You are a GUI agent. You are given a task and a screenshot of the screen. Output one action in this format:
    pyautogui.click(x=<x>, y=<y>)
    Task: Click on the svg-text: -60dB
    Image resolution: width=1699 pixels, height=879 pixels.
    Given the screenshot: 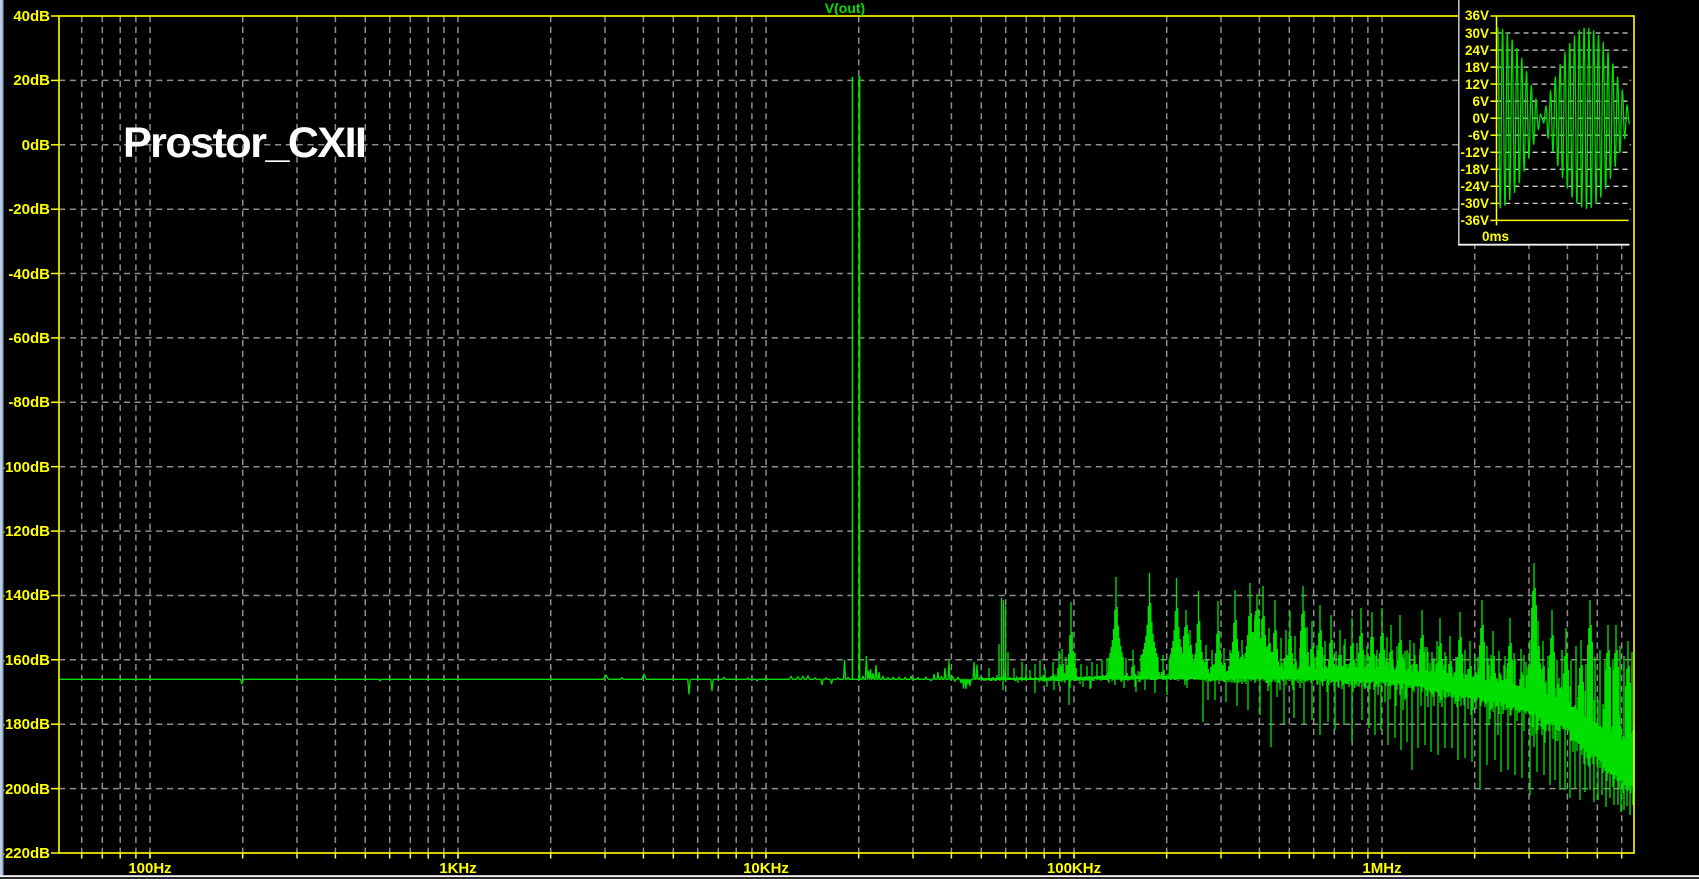 What is the action you would take?
    pyautogui.click(x=29, y=338)
    